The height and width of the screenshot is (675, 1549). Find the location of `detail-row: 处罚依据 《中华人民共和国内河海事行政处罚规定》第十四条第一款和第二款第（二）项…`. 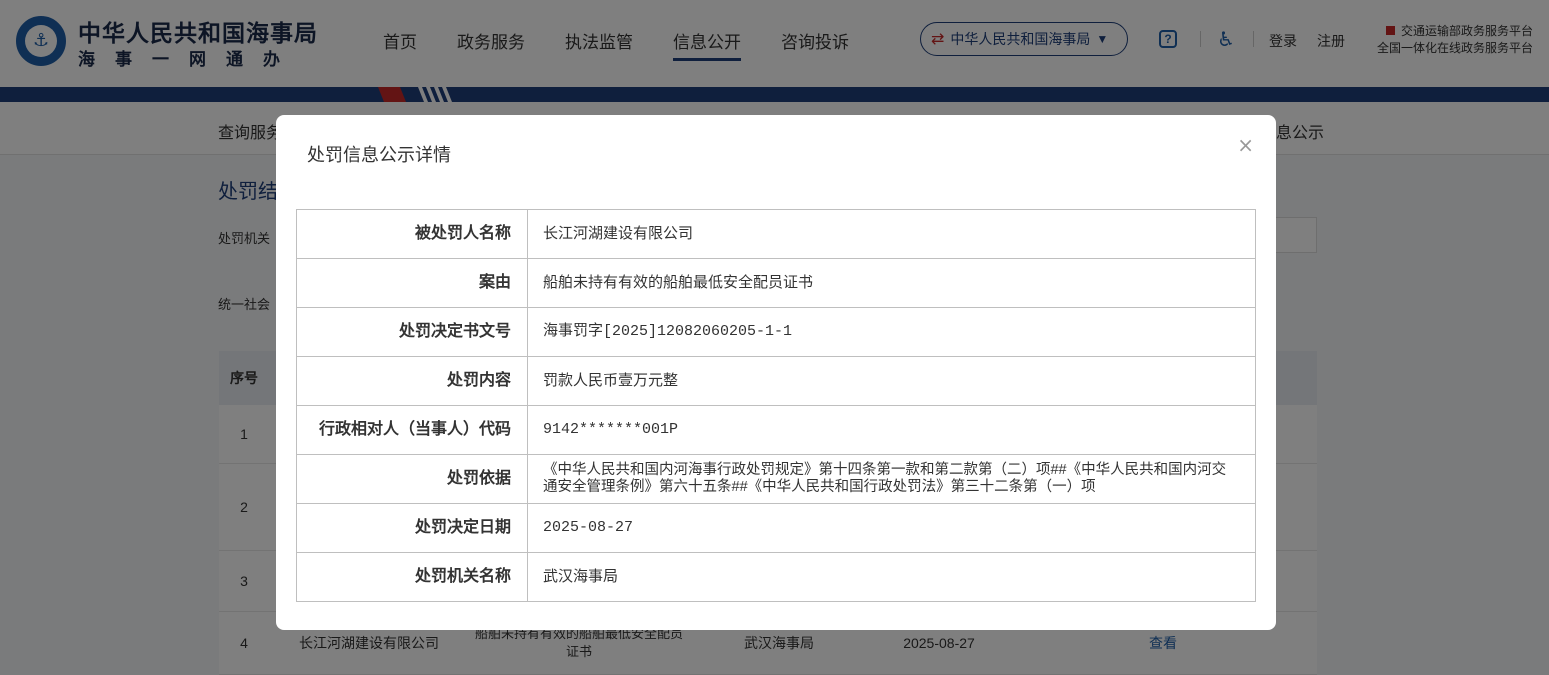

detail-row: 处罚依据 《中华人民共和国内河海事行政处罚规定》第十四条第一款和第二款第（二）项… is located at coordinates (776, 479).